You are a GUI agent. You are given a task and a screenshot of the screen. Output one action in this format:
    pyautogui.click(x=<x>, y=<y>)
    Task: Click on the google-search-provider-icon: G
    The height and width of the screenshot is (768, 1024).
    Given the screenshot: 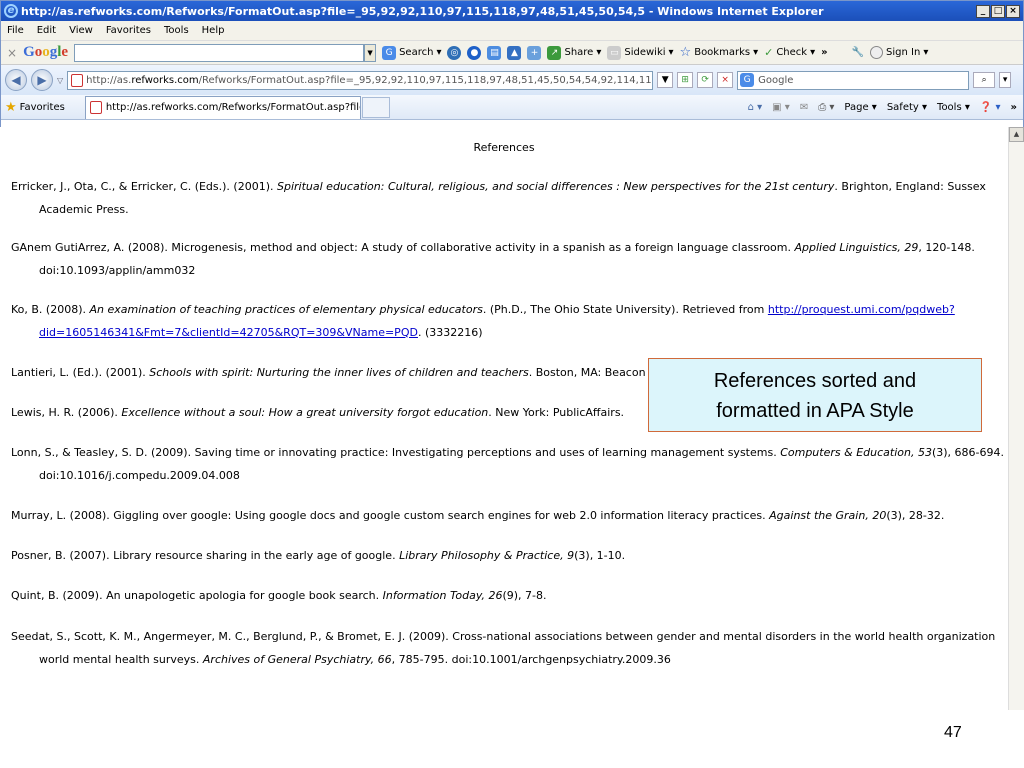 What is the action you would take?
    pyautogui.click(x=747, y=79)
    